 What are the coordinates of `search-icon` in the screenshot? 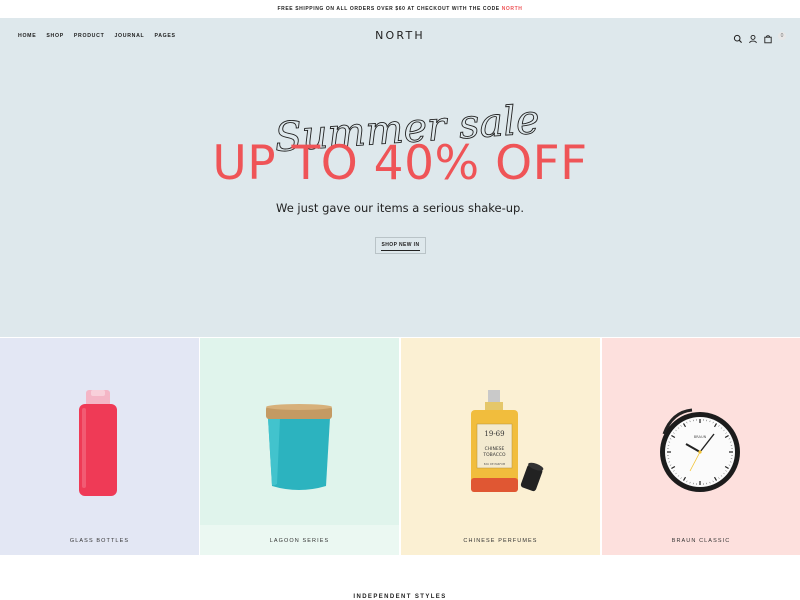 It's located at (738, 37).